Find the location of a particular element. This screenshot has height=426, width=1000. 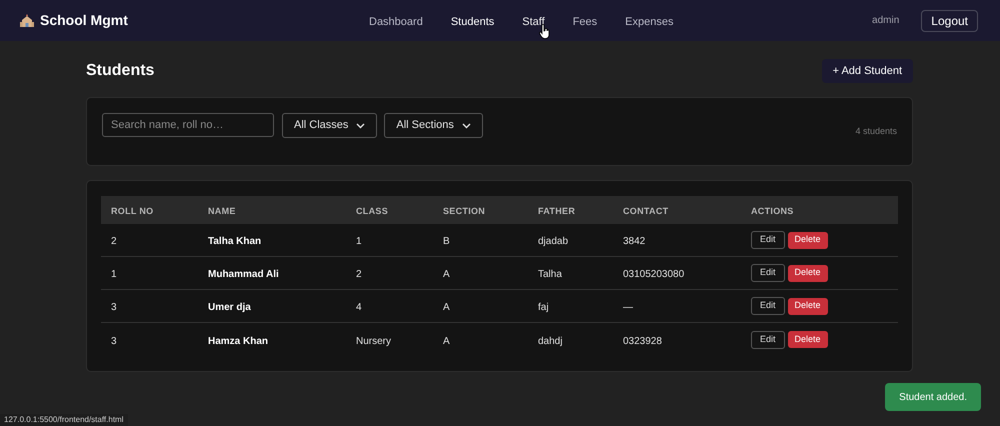

column-header: CONTACT is located at coordinates (645, 211).